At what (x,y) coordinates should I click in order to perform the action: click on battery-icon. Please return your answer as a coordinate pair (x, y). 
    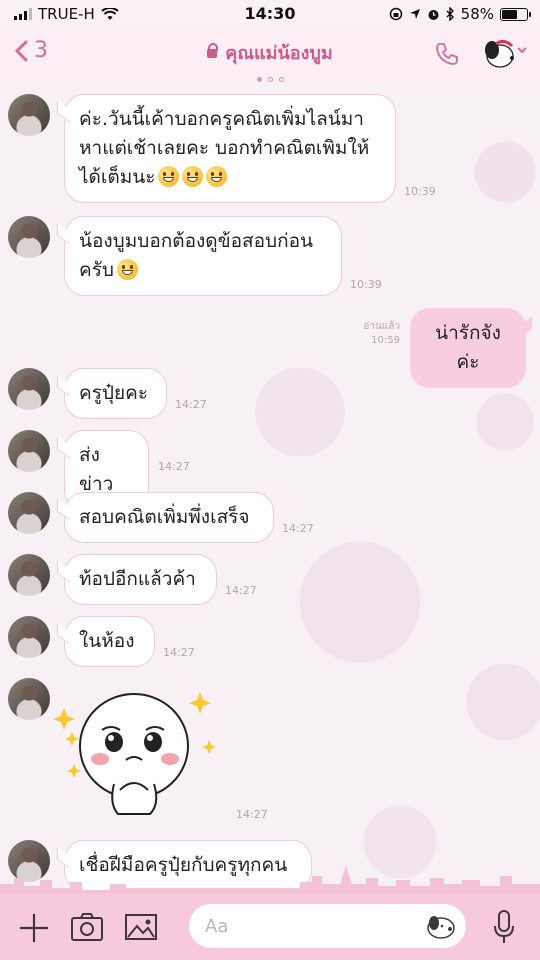
    Looking at the image, I should click on (515, 14).